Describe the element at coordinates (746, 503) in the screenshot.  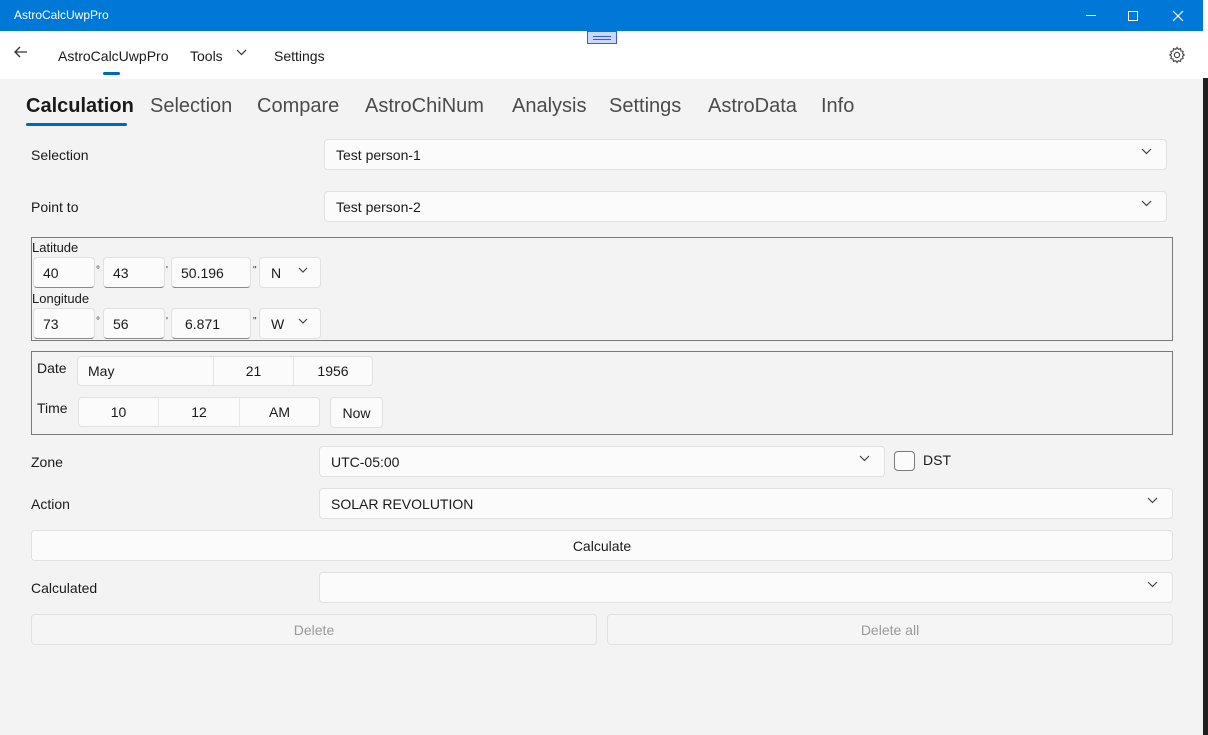
I see `action-combobox: SOLAR REVOLUTION` at that location.